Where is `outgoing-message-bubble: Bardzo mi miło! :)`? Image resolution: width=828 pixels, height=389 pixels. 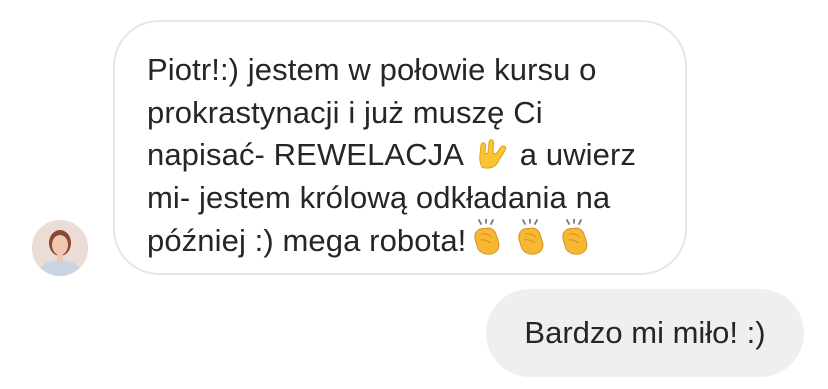 outgoing-message-bubble: Bardzo mi miło! :) is located at coordinates (645, 333).